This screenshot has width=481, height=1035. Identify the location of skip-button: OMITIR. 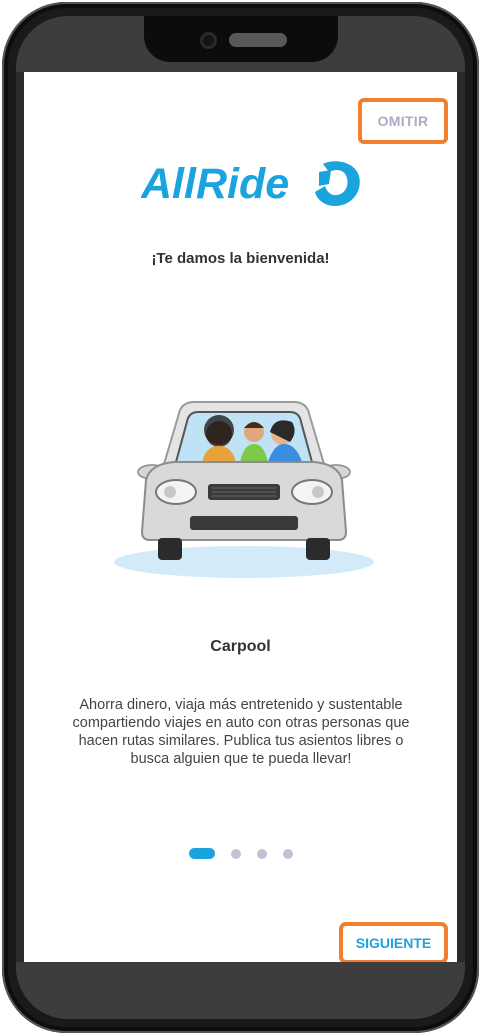
(403, 121).